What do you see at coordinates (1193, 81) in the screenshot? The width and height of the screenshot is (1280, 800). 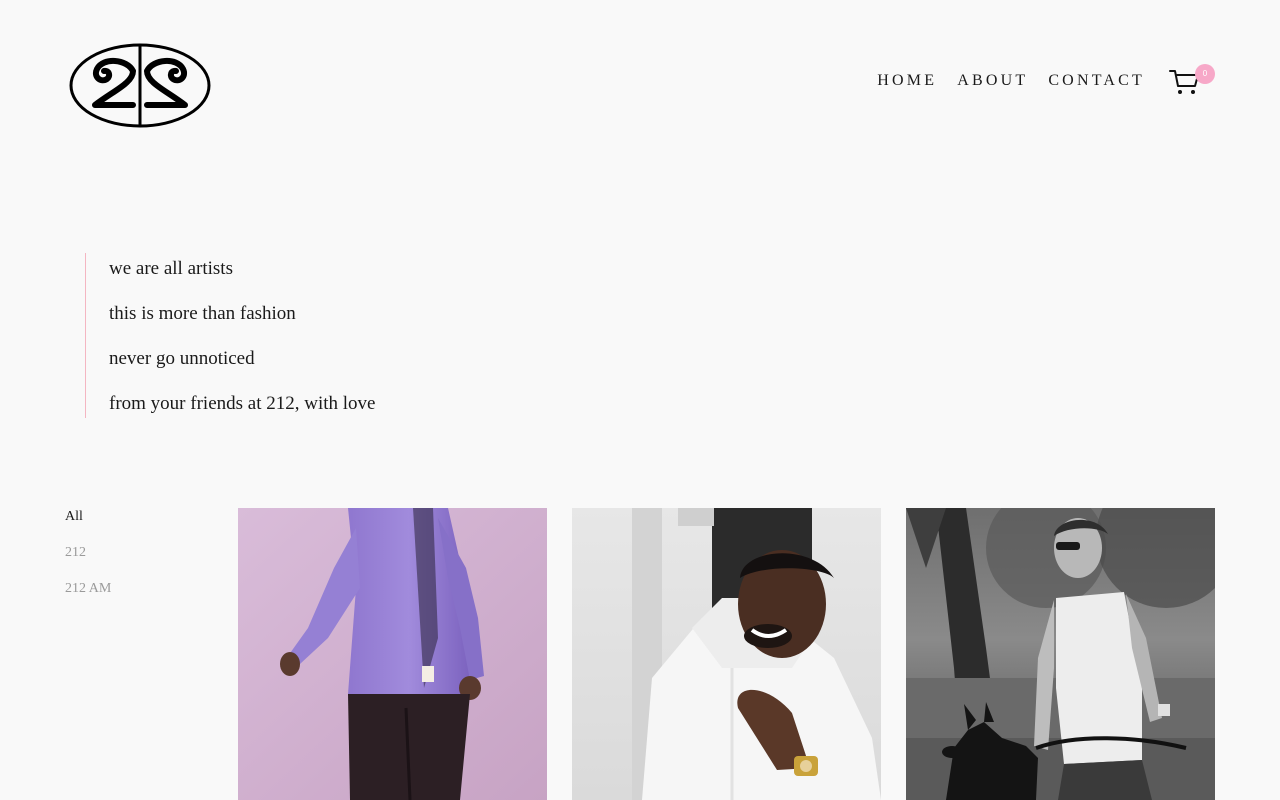 I see `cart-button: 0` at bounding box center [1193, 81].